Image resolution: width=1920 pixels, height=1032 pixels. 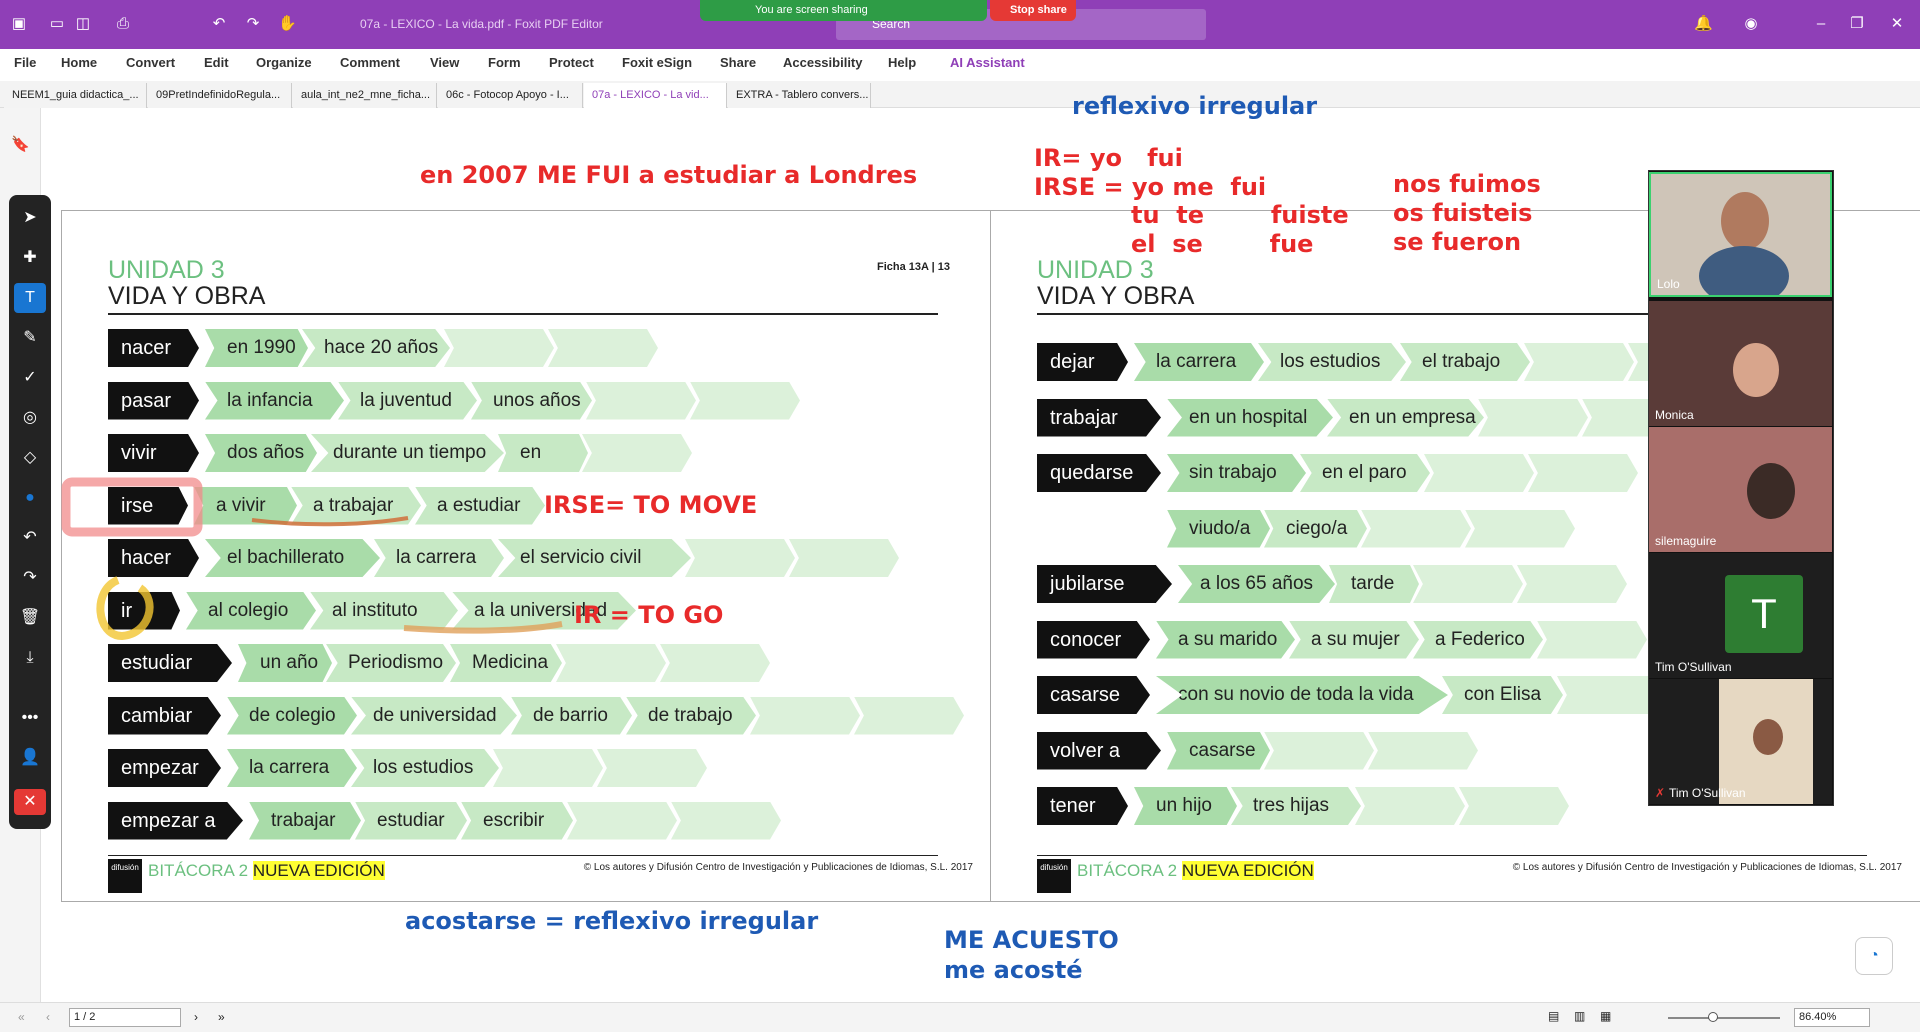 I want to click on text-tool-icon: T, so click(x=30, y=298).